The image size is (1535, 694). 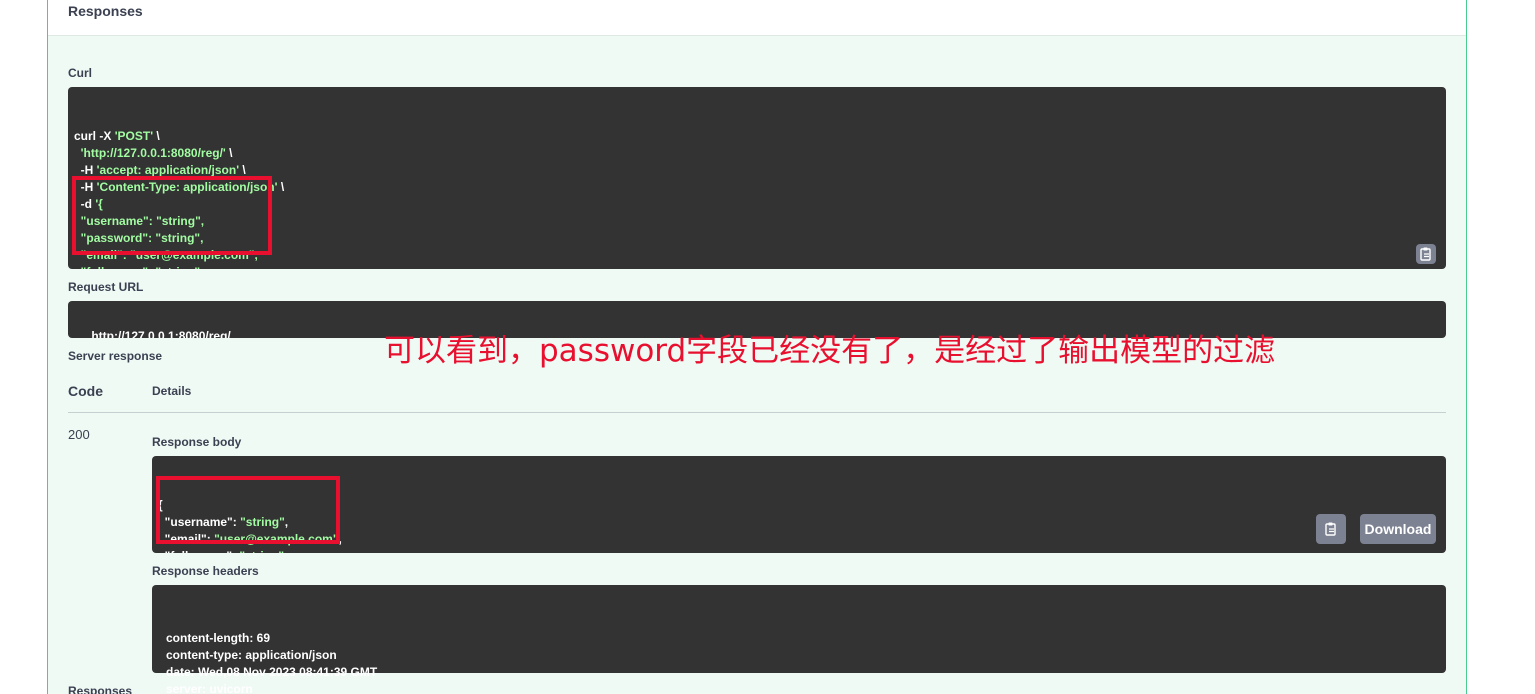 I want to click on response-body-label: Response body, so click(x=197, y=442).